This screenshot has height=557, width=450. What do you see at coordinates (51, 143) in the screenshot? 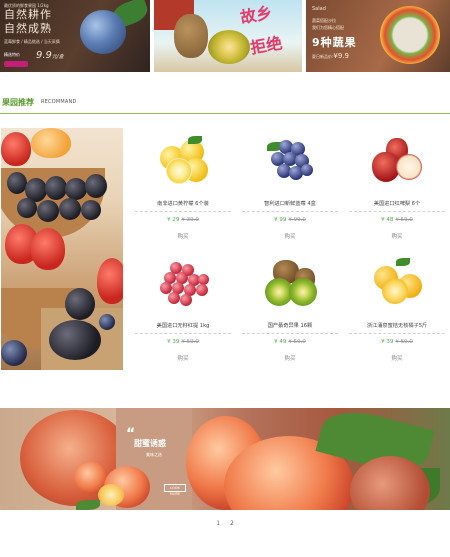
I see `peach-bg` at bounding box center [51, 143].